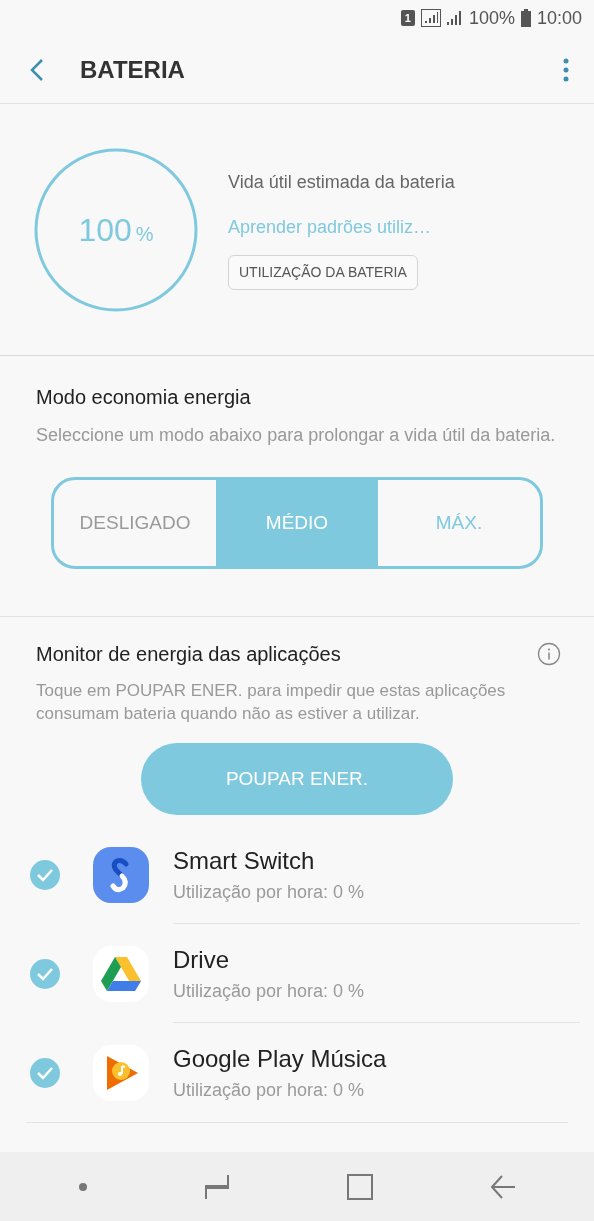 This screenshot has height=1221, width=594. What do you see at coordinates (297, 523) in the screenshot?
I see `mode-option: MÉDIO` at bounding box center [297, 523].